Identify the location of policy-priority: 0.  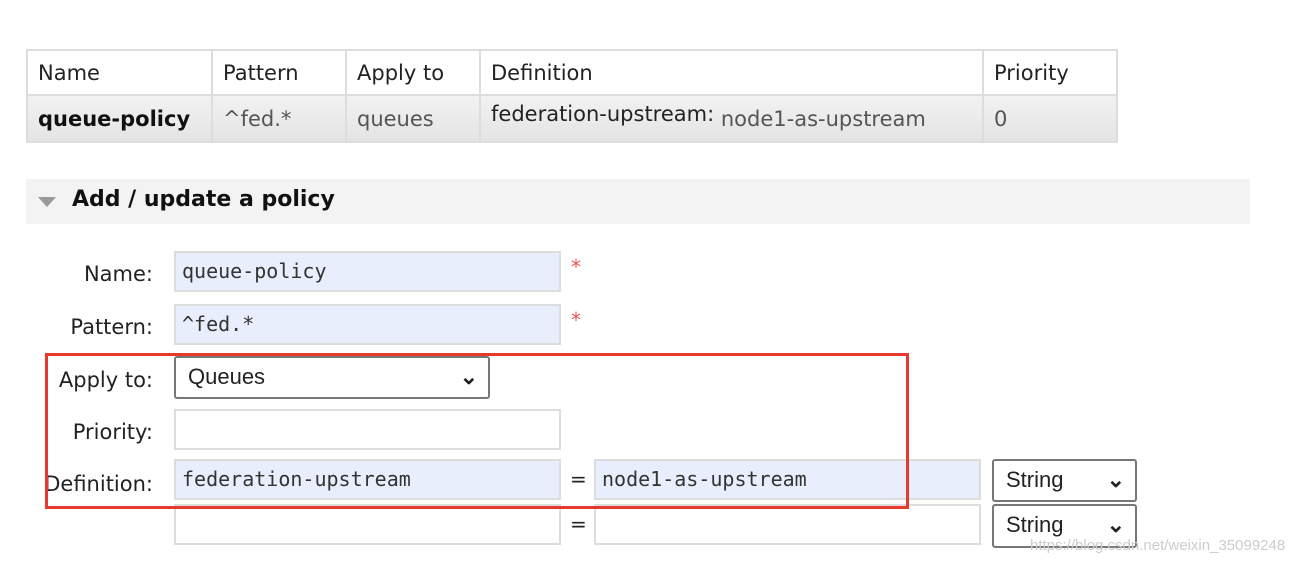
(1050, 118).